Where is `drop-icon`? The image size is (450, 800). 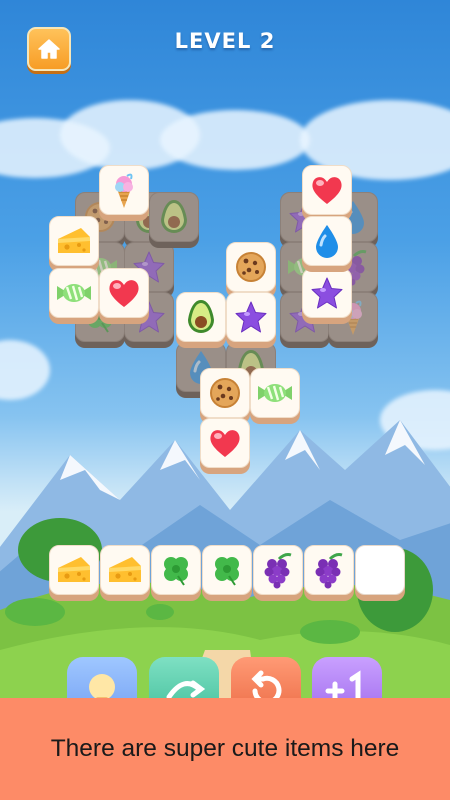 drop-icon is located at coordinates (327, 241).